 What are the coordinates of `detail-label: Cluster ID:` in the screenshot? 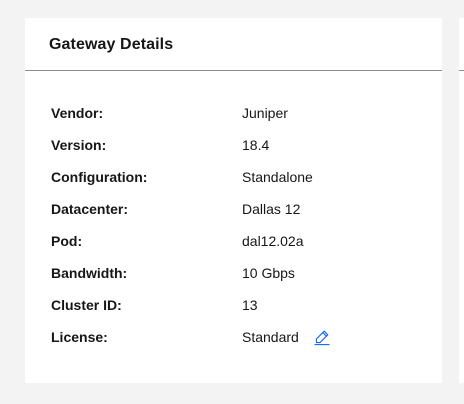 It's located at (86, 305).